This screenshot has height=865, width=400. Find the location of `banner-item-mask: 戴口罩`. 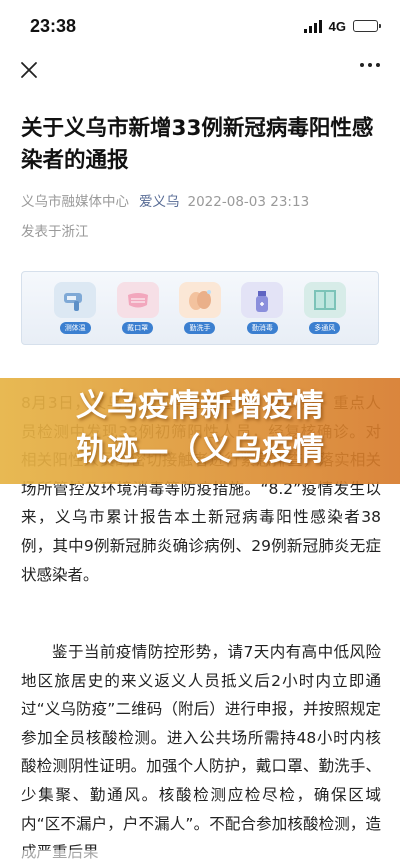

banner-item-mask: 戴口罩 is located at coordinates (138, 308).